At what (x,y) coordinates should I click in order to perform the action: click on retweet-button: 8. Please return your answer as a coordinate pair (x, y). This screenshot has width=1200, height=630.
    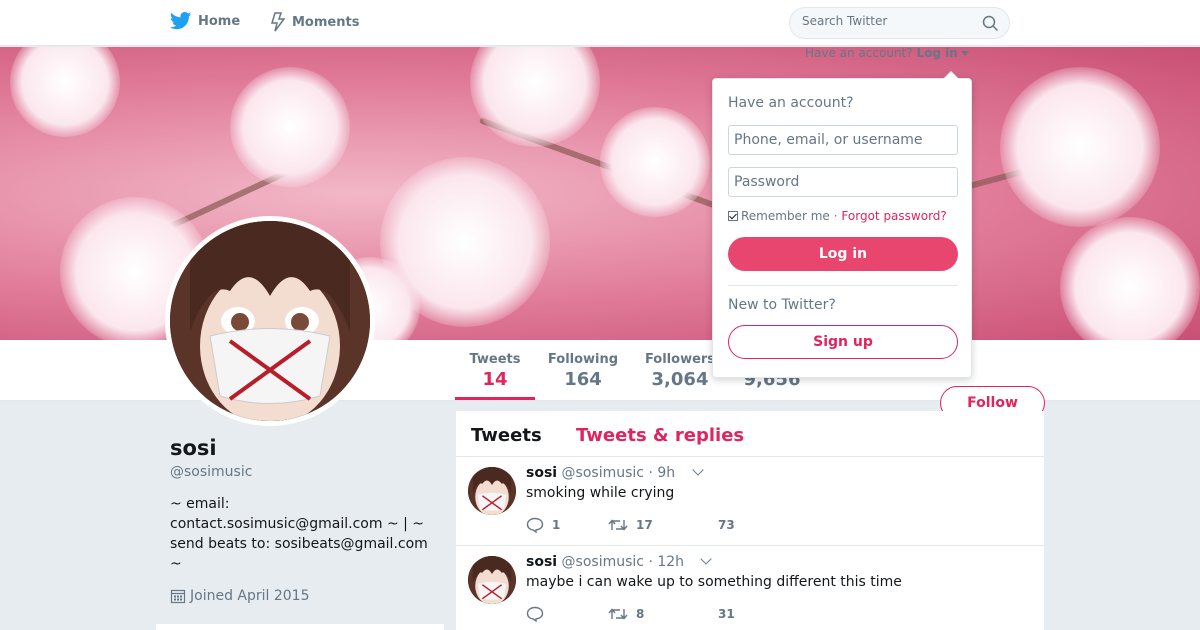
    Looking at the image, I should click on (663, 614).